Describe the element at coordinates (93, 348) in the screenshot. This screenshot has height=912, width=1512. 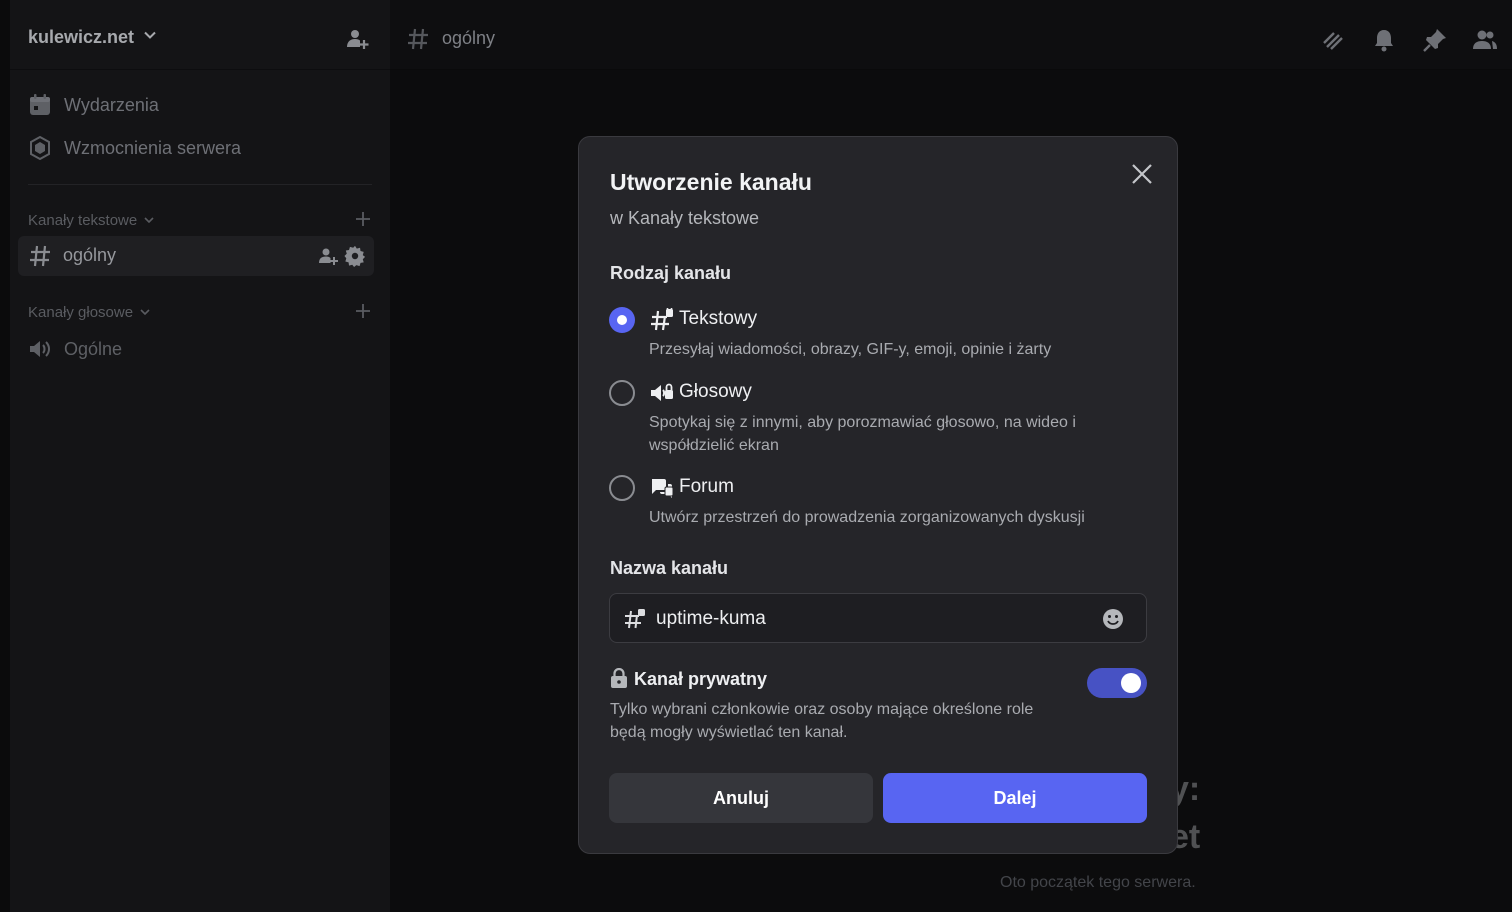
I see `channel-name: Ogólne` at that location.